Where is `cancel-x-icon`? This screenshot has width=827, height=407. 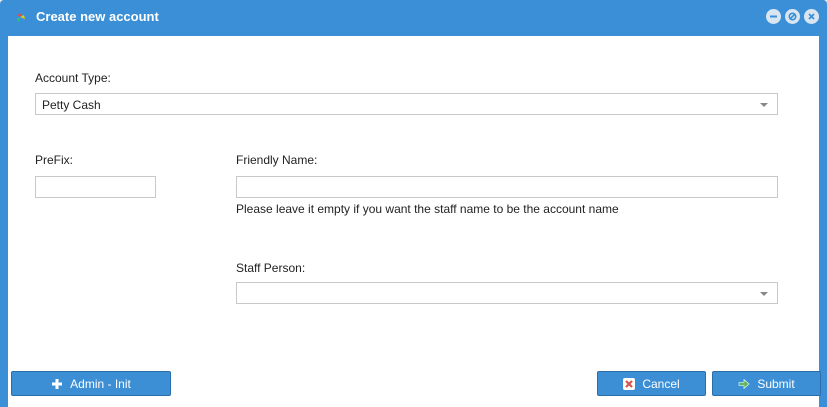 cancel-x-icon is located at coordinates (629, 383).